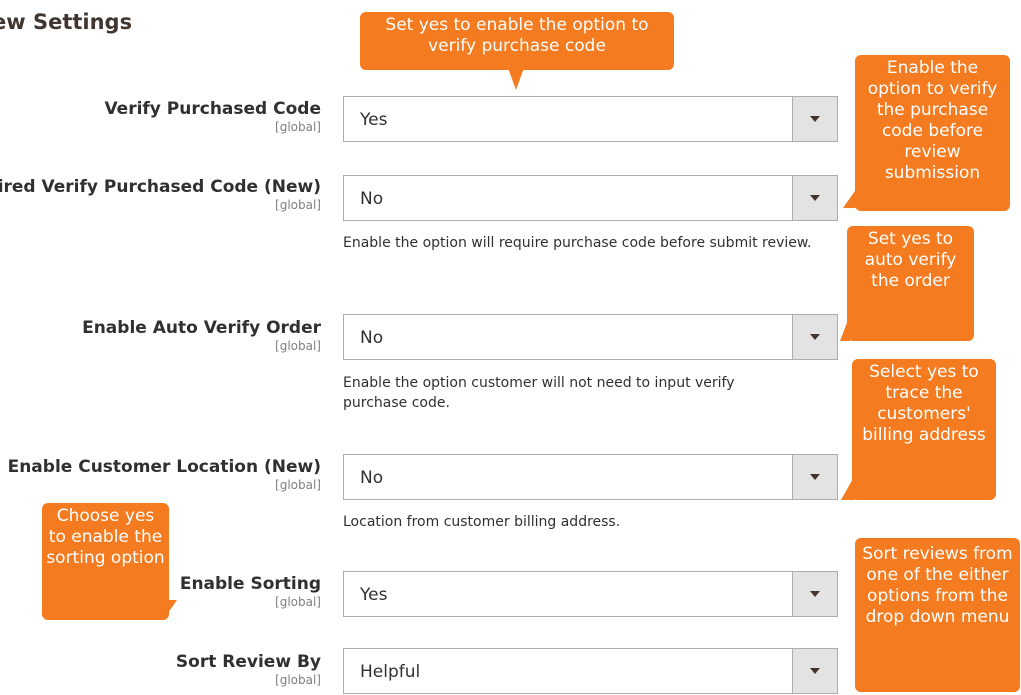 The width and height of the screenshot is (1021, 695). Describe the element at coordinates (590, 198) in the screenshot. I see `required-verify-code-select: No` at that location.